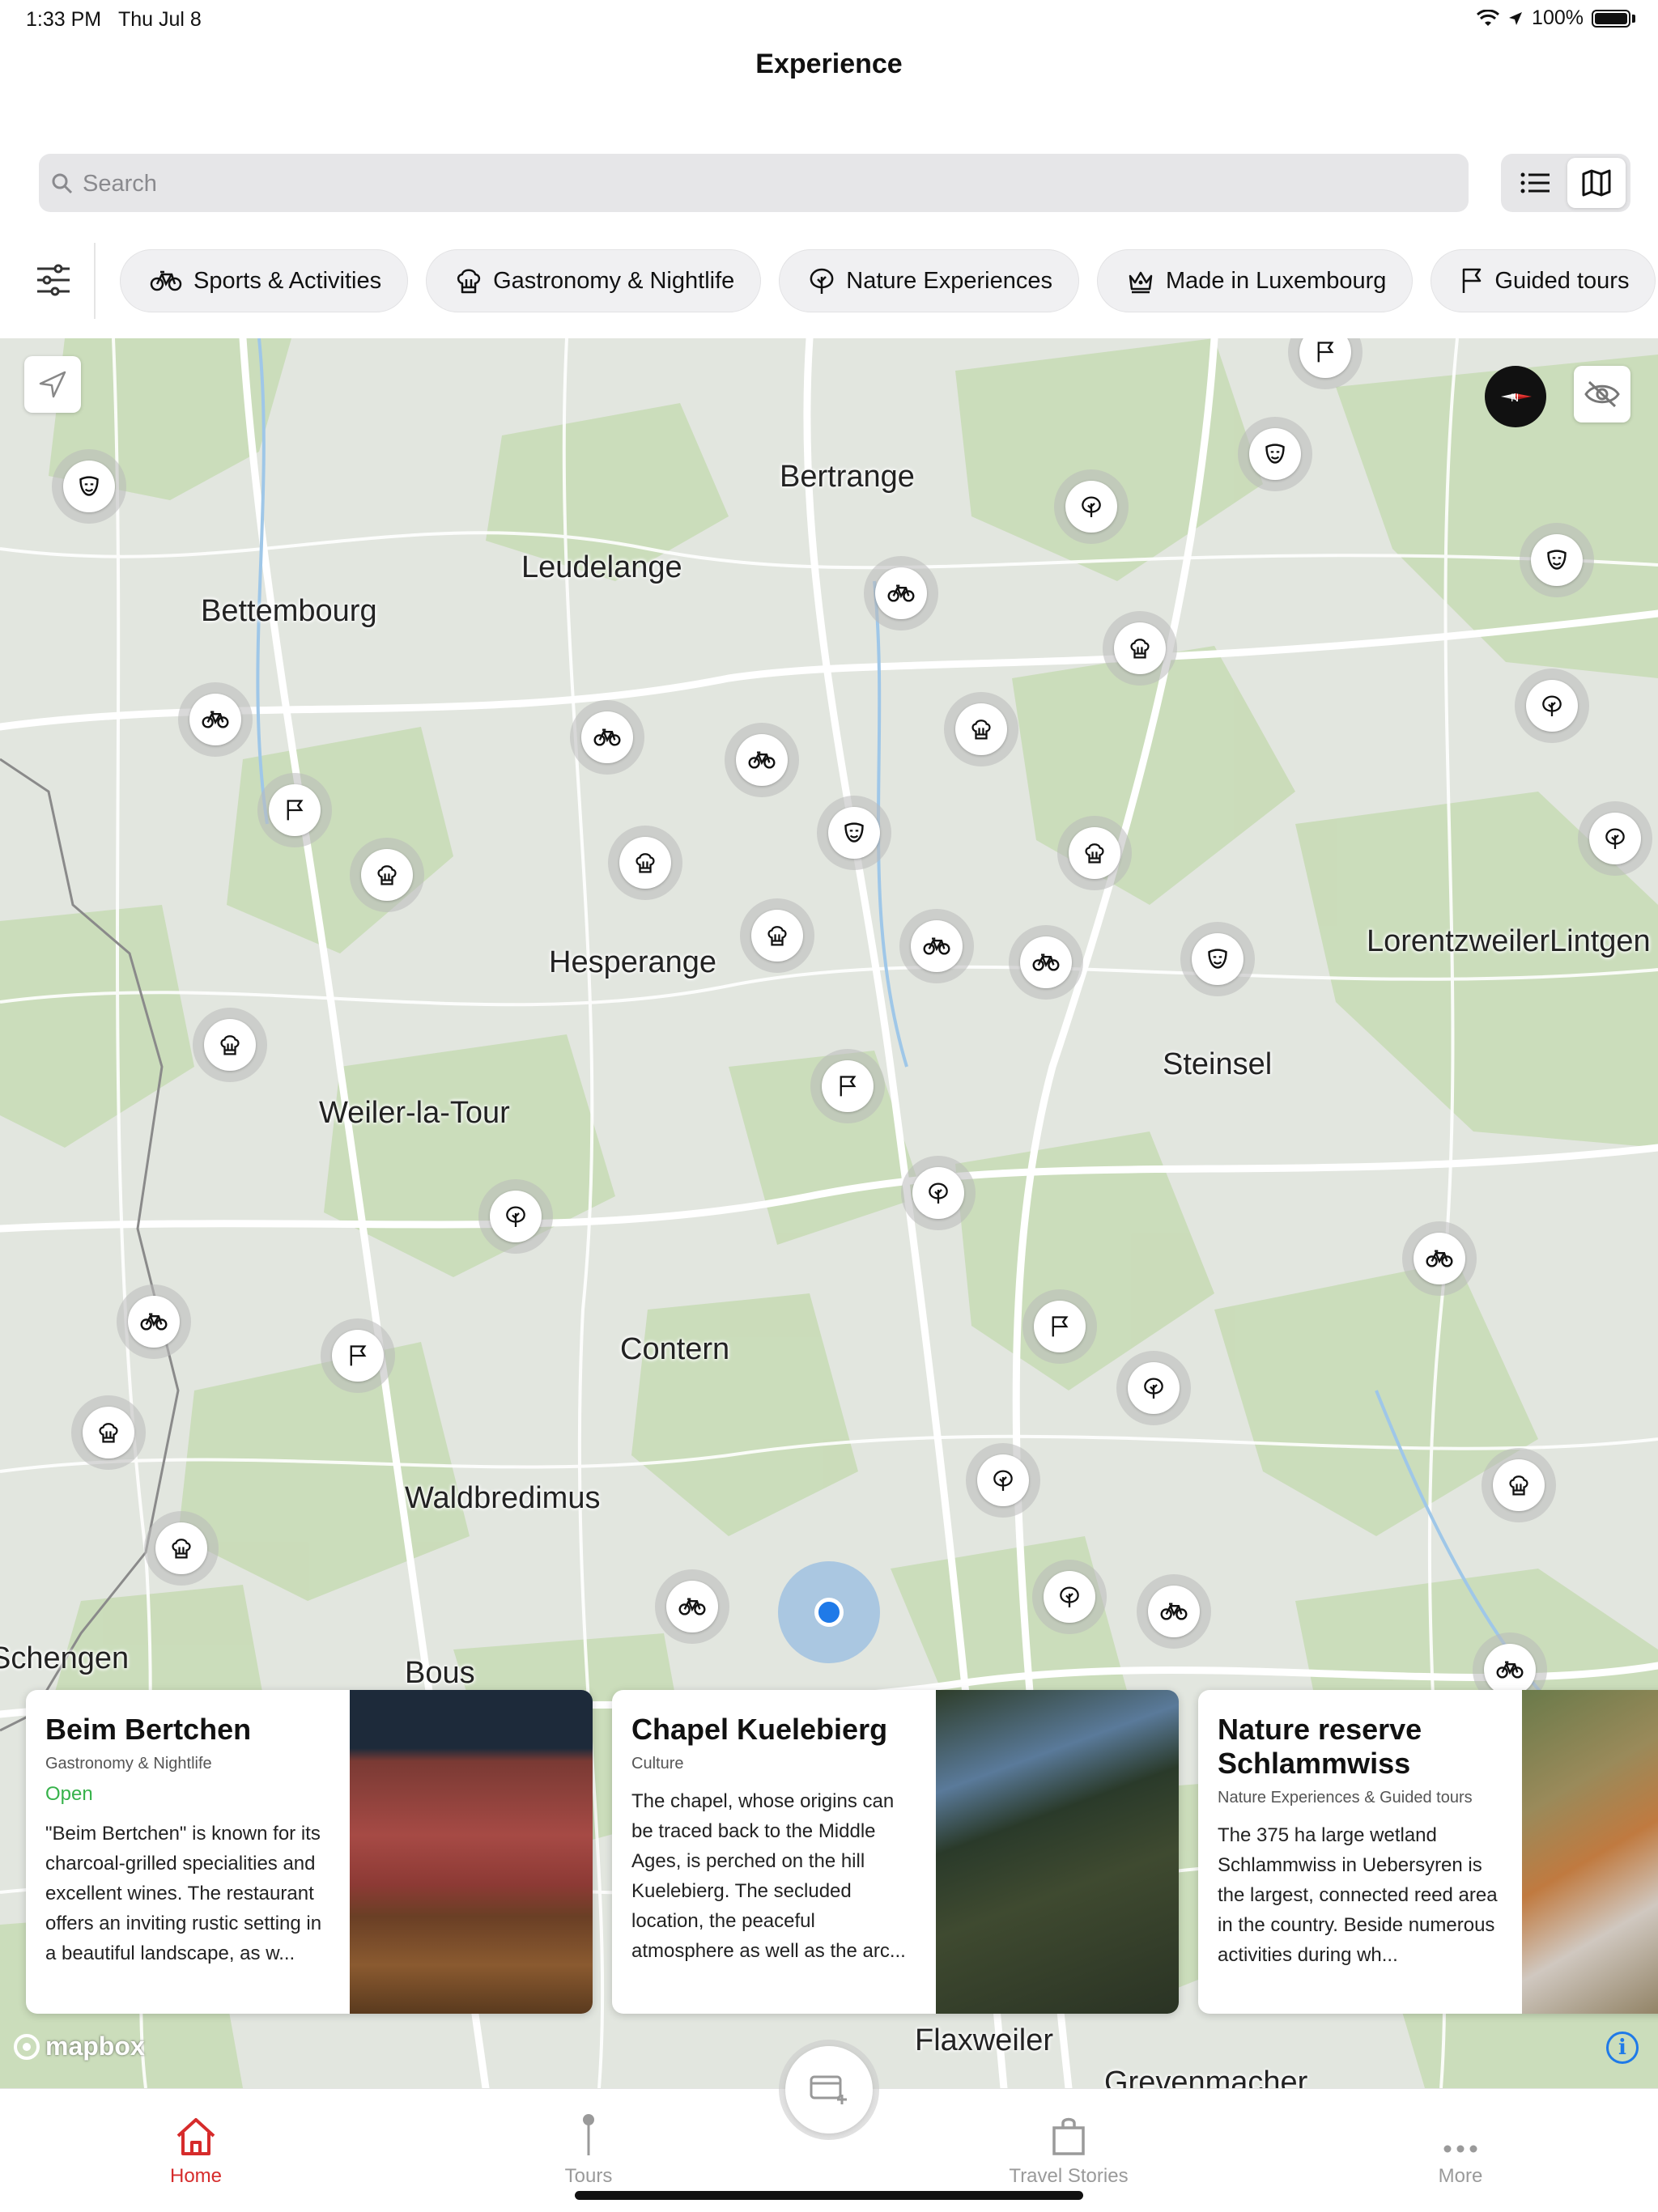  What do you see at coordinates (1535, 183) in the screenshot?
I see `list-view-button` at bounding box center [1535, 183].